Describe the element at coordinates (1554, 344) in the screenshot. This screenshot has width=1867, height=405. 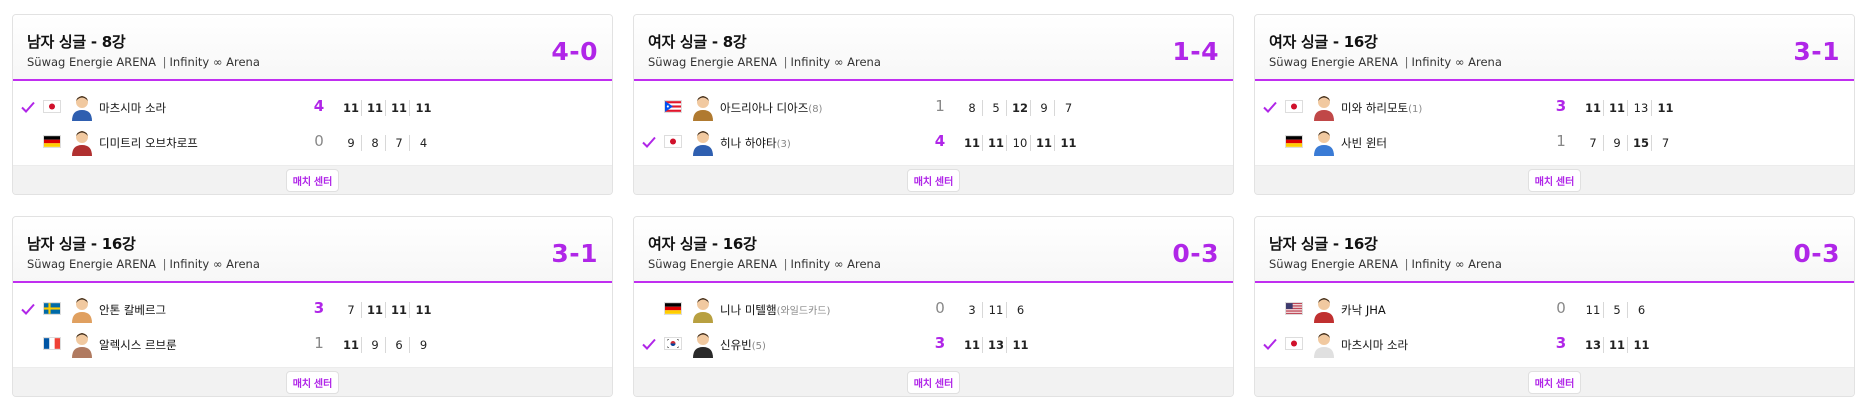
I see `player-row: 마츠시마 소라 3 13 11 11` at that location.